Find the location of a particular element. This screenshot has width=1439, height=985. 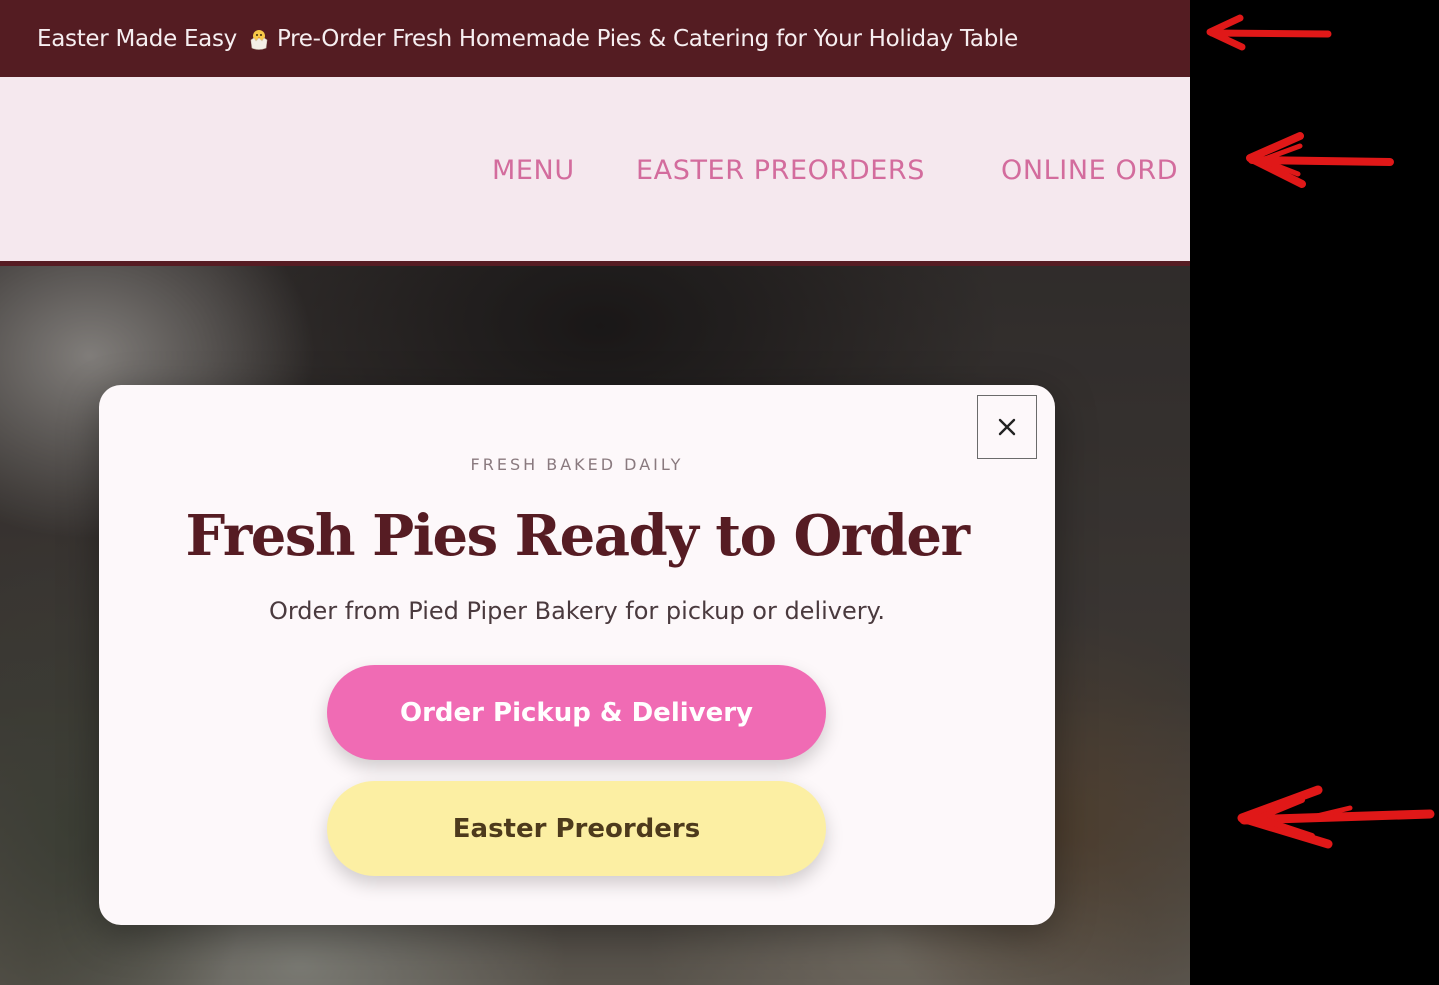

nav-item-easter-preorders: EASTER PREORDERS is located at coordinates (780, 170).